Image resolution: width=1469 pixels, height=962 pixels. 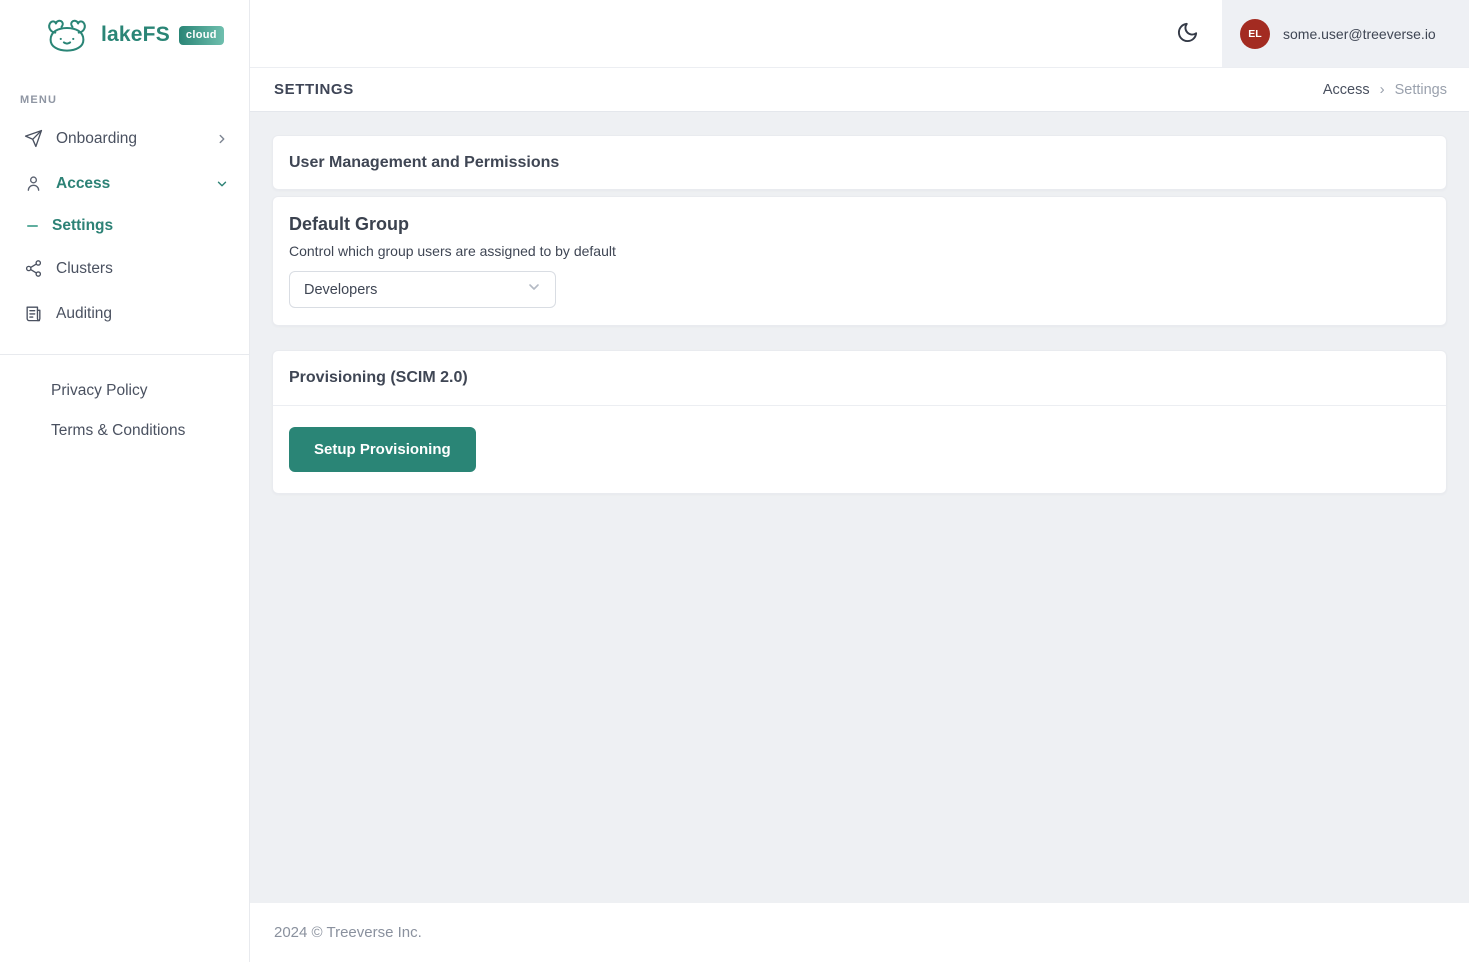 What do you see at coordinates (424, 162) in the screenshot?
I see `user-management-title: User Management and Permissions` at bounding box center [424, 162].